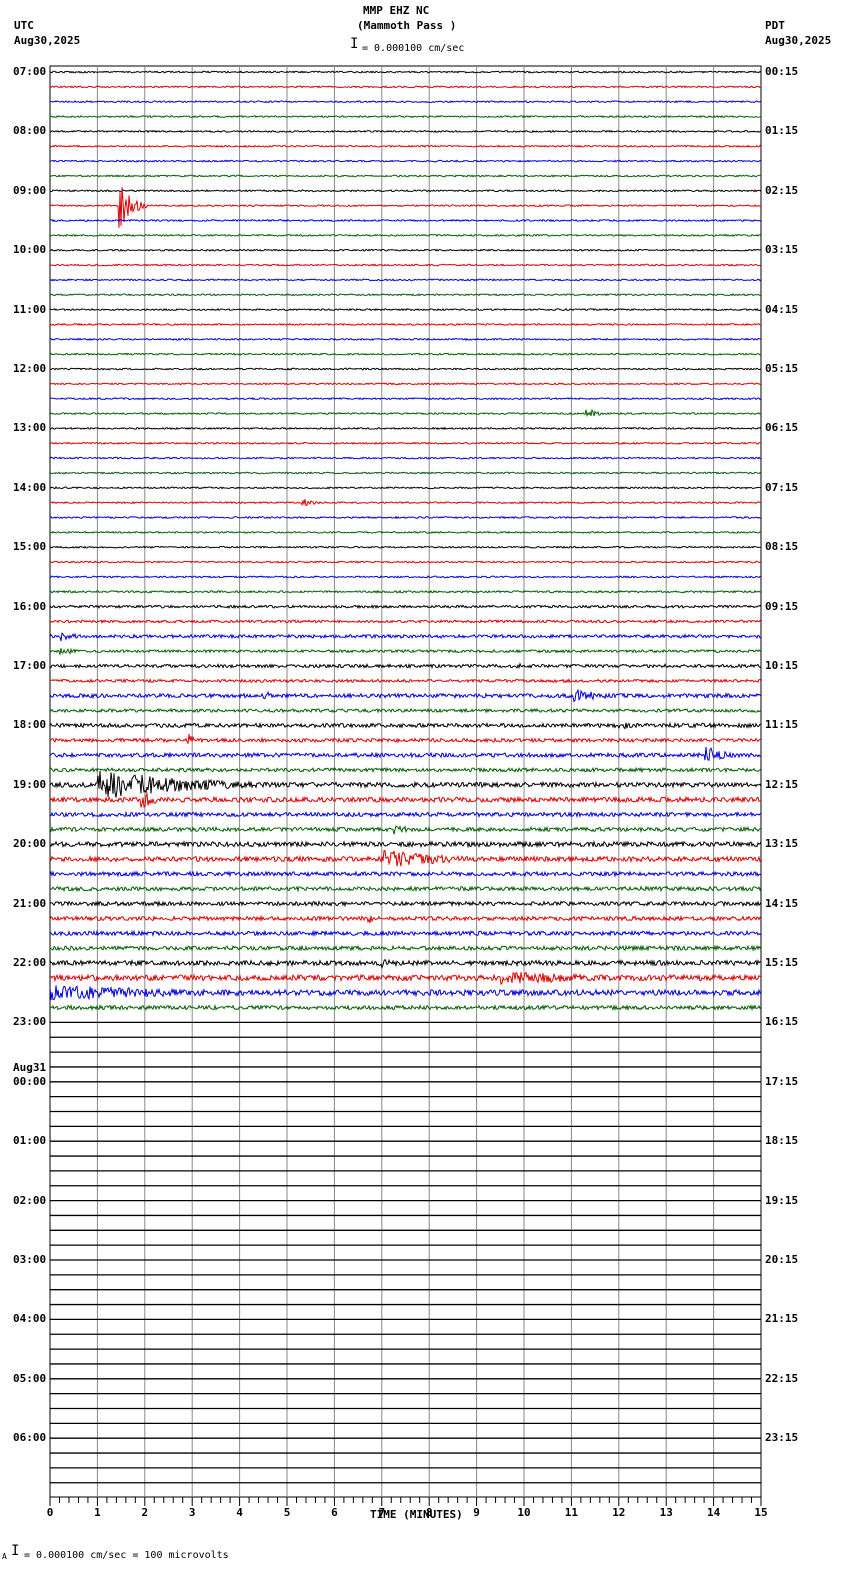 The height and width of the screenshot is (1584, 850). Describe the element at coordinates (666, 1512) in the screenshot. I see `x-tick-label: 13` at that location.